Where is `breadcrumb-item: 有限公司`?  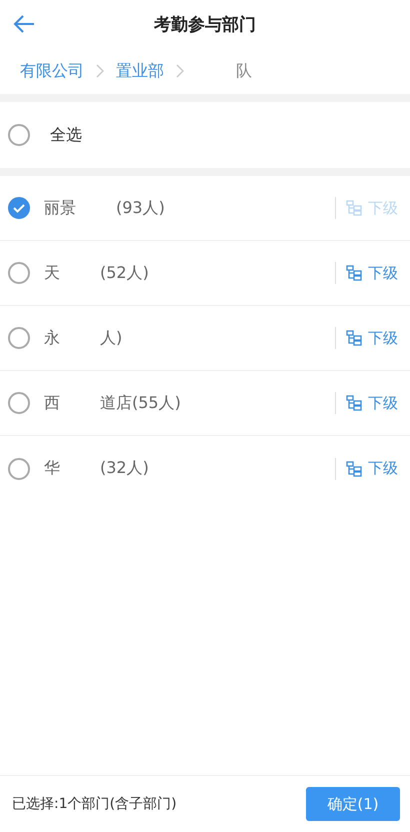
breadcrumb-item: 有限公司 is located at coordinates (52, 71).